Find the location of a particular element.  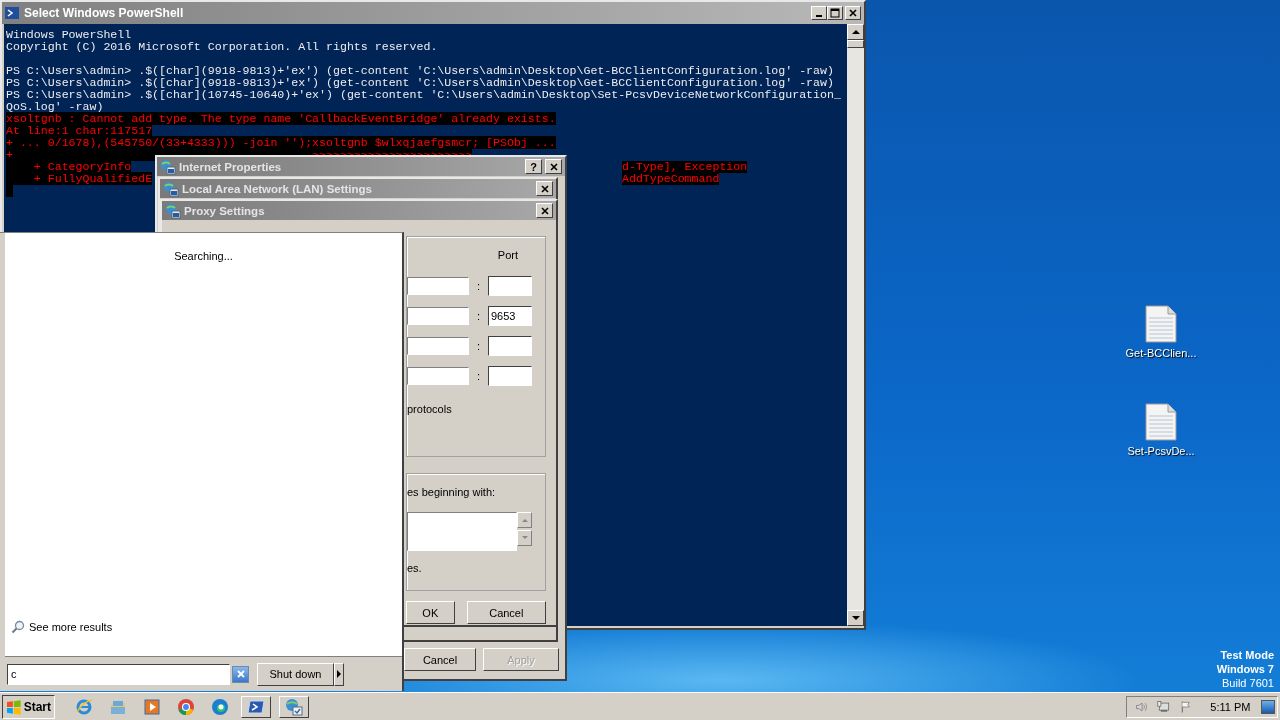

console-line: Copyright (C) 2016 Microsoft Corporation. All rights reserved. is located at coordinates (222, 46).